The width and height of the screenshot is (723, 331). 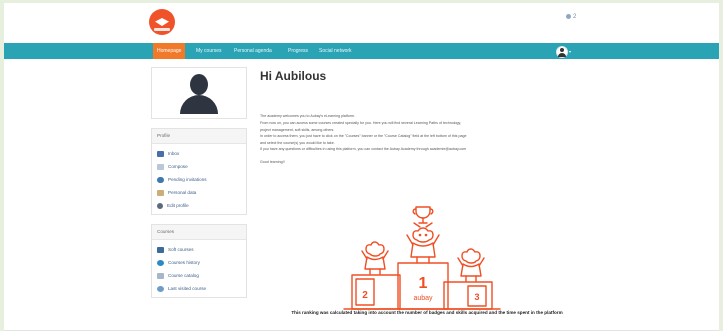 I want to click on inbox-icon, so click(x=160, y=153).